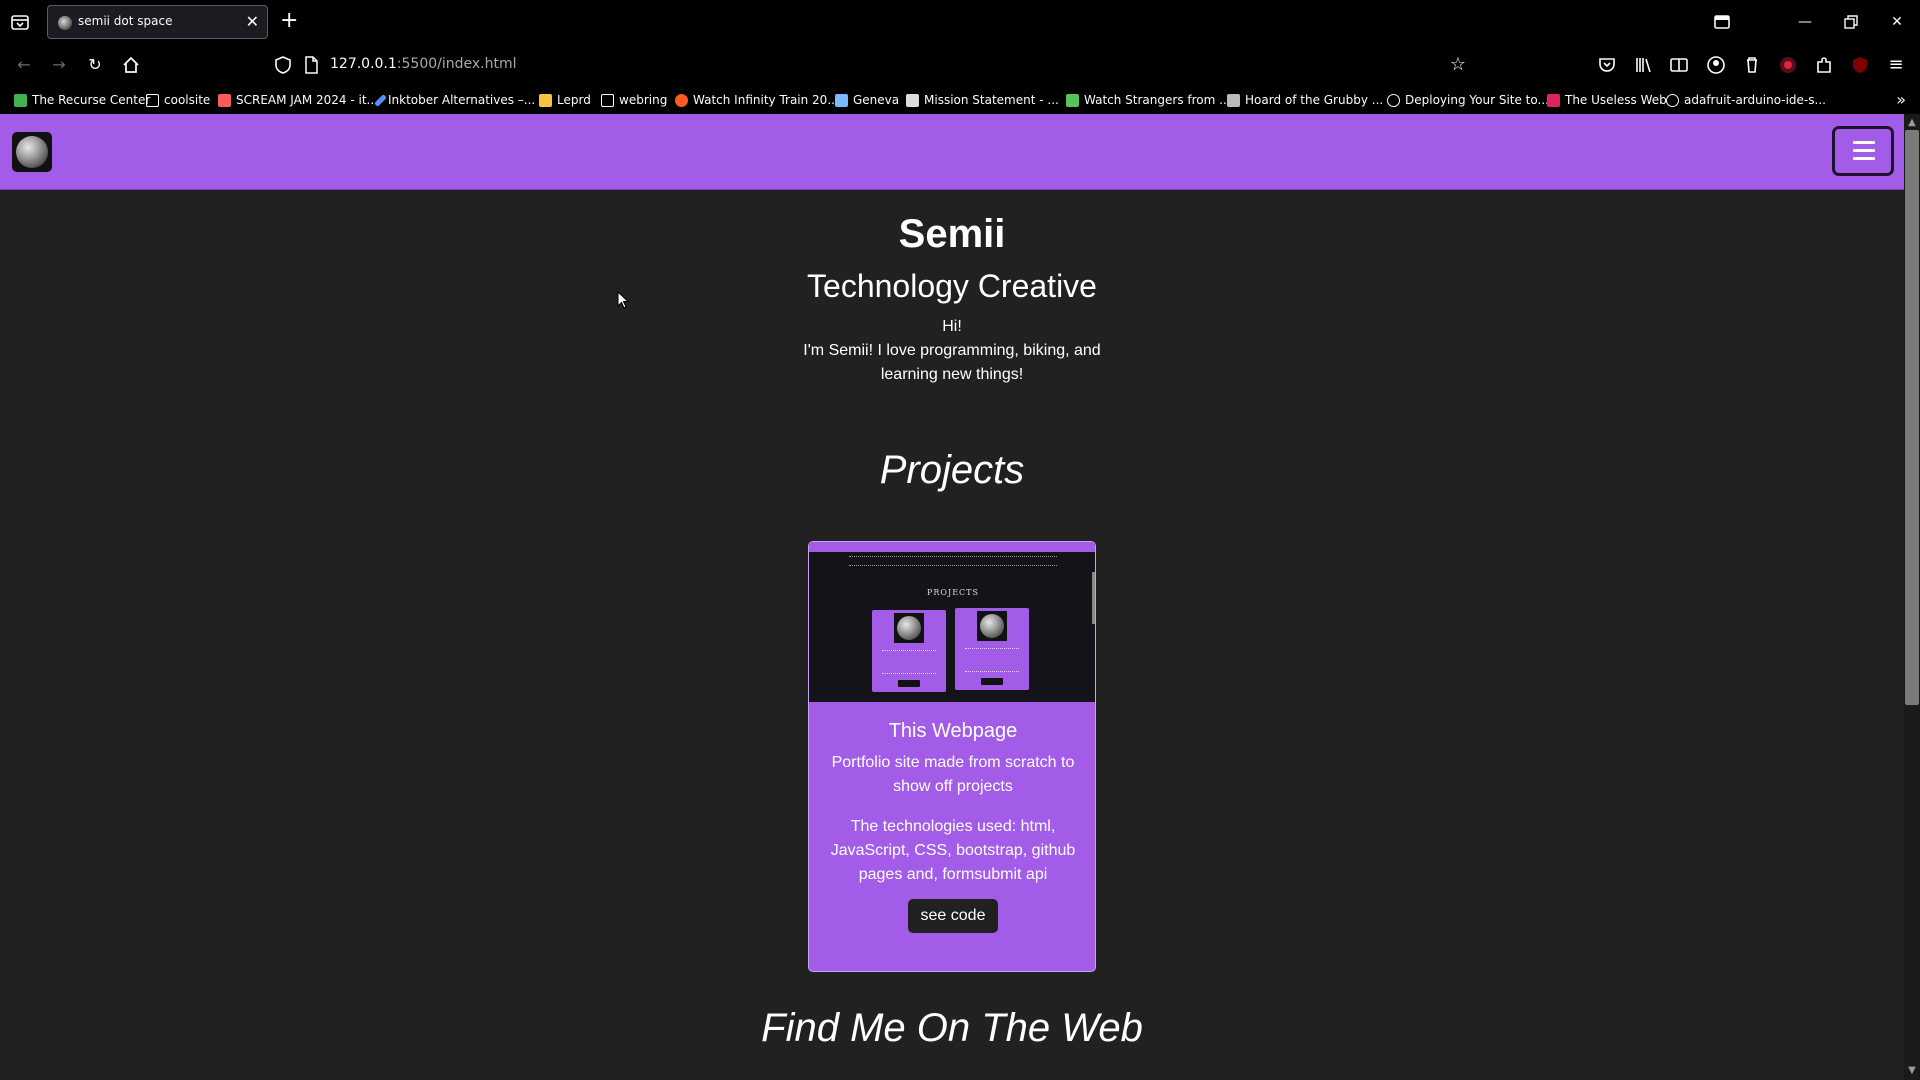 The image size is (1920, 1080). Describe the element at coordinates (252, 22) in the screenshot. I see `close-tab-icon: ✕` at that location.